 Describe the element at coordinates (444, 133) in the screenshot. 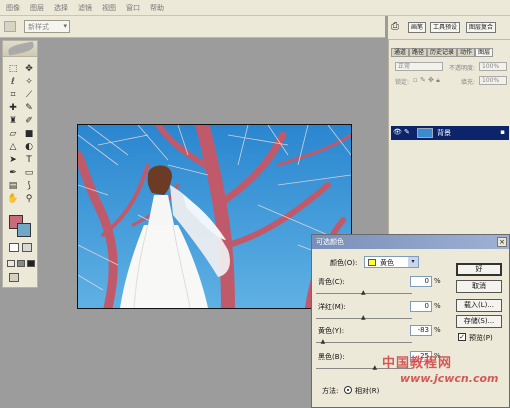

I see `layer-name: 背景` at that location.